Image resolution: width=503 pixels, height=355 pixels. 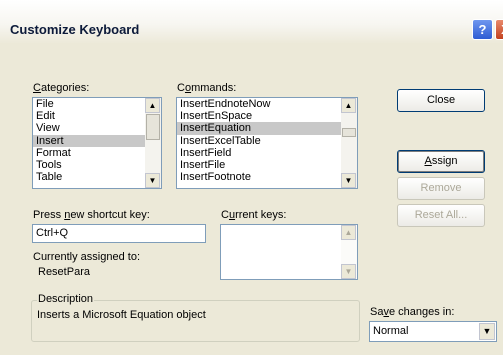 What do you see at coordinates (289, 252) in the screenshot?
I see `current-keys-listbox: ▲ ▼` at bounding box center [289, 252].